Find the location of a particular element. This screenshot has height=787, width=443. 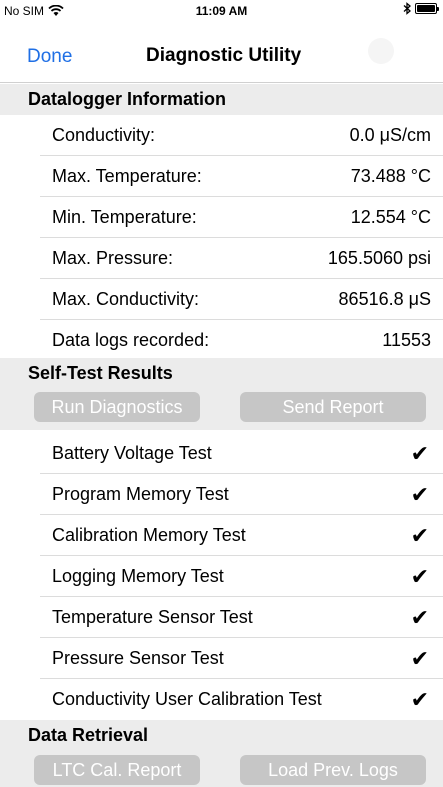

battery-fill is located at coordinates (426, 8).